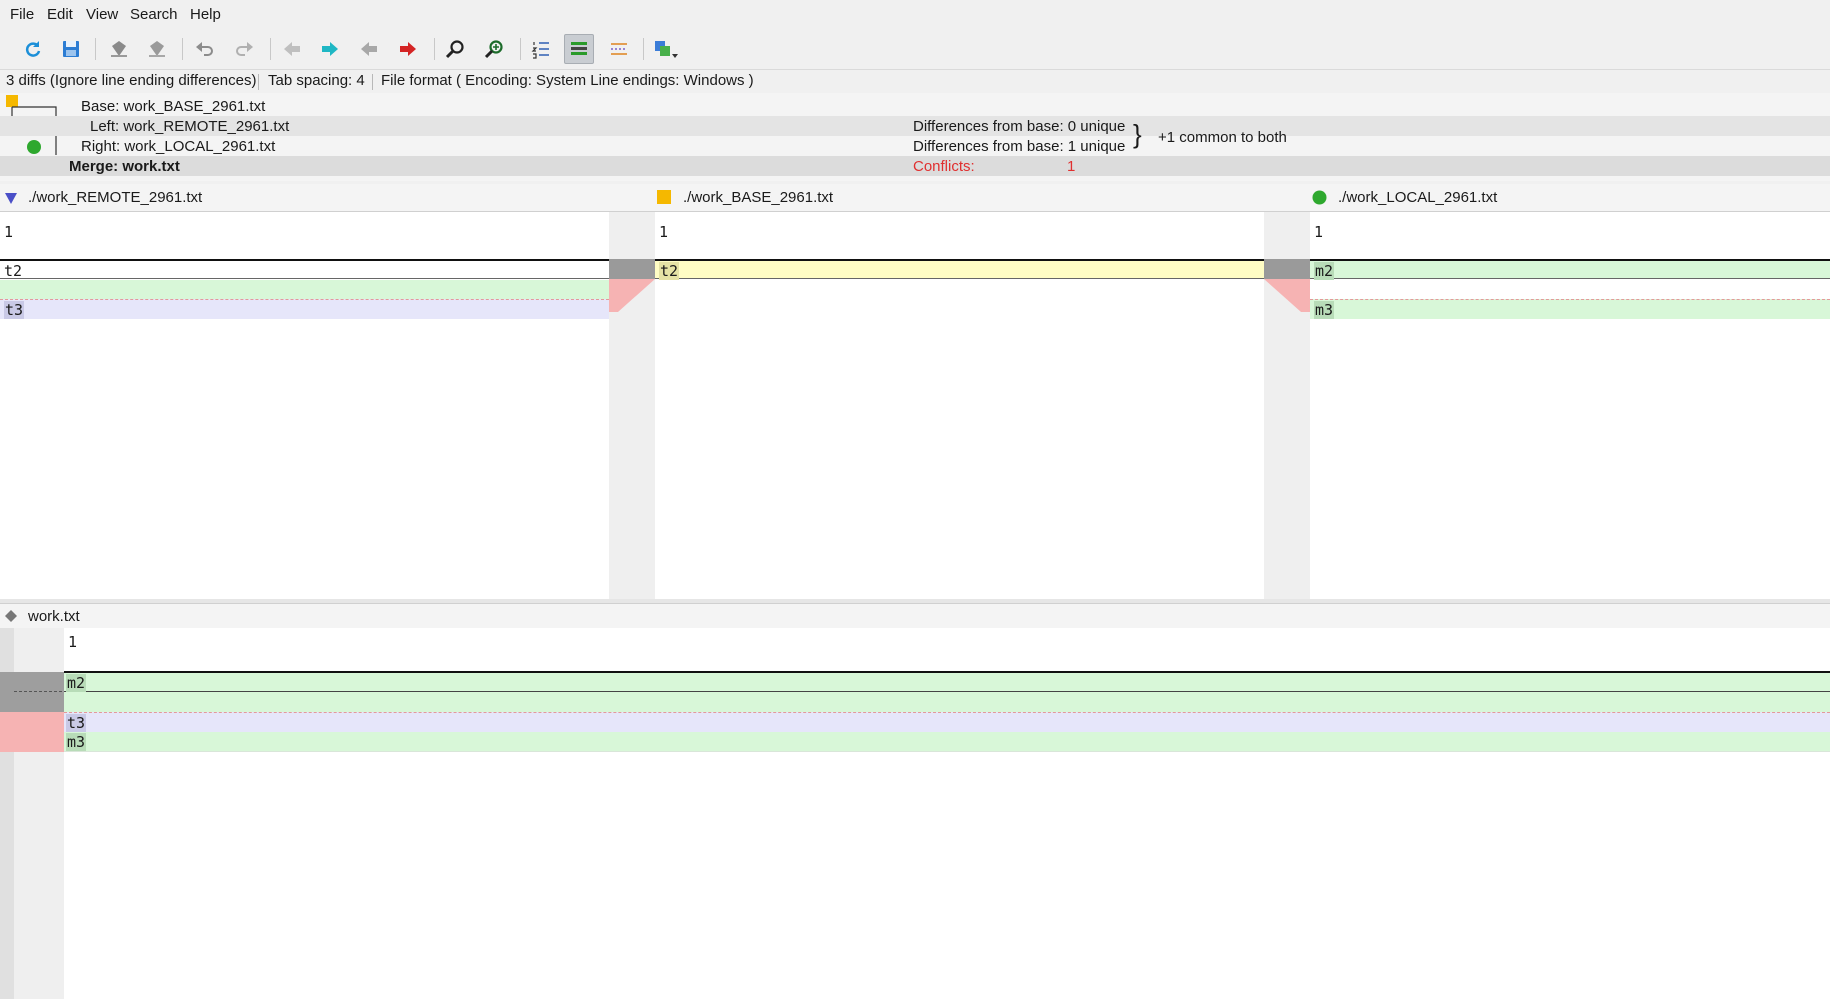 This screenshot has height=999, width=1830. I want to click on left-pane-title: ./work_REMOTE_2961.txt, so click(115, 197).